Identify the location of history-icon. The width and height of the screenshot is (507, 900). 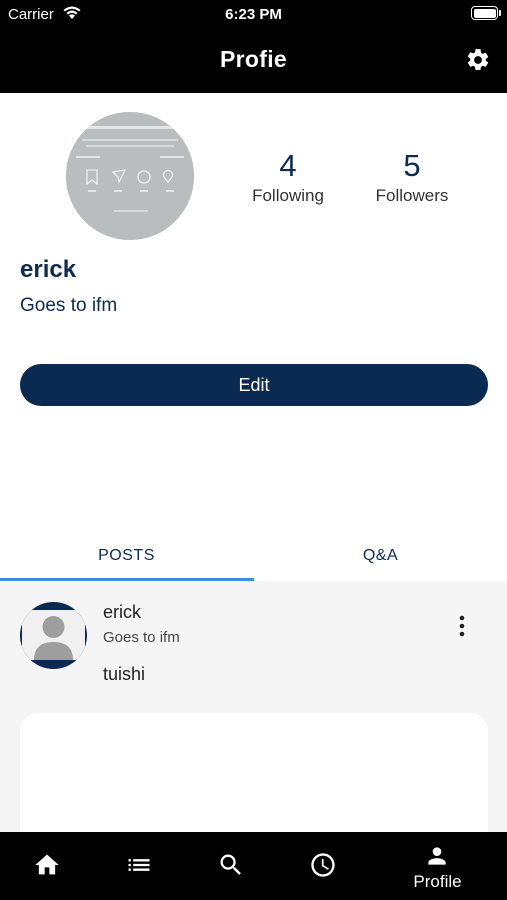
(323, 865).